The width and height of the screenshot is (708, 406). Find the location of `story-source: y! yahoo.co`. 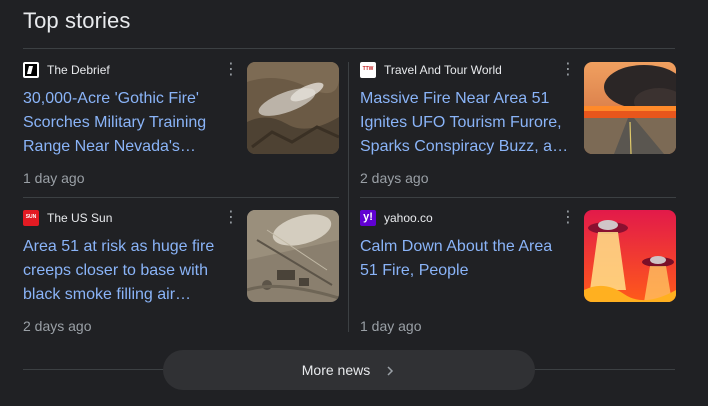

story-source: y! yahoo.co is located at coordinates (396, 218).